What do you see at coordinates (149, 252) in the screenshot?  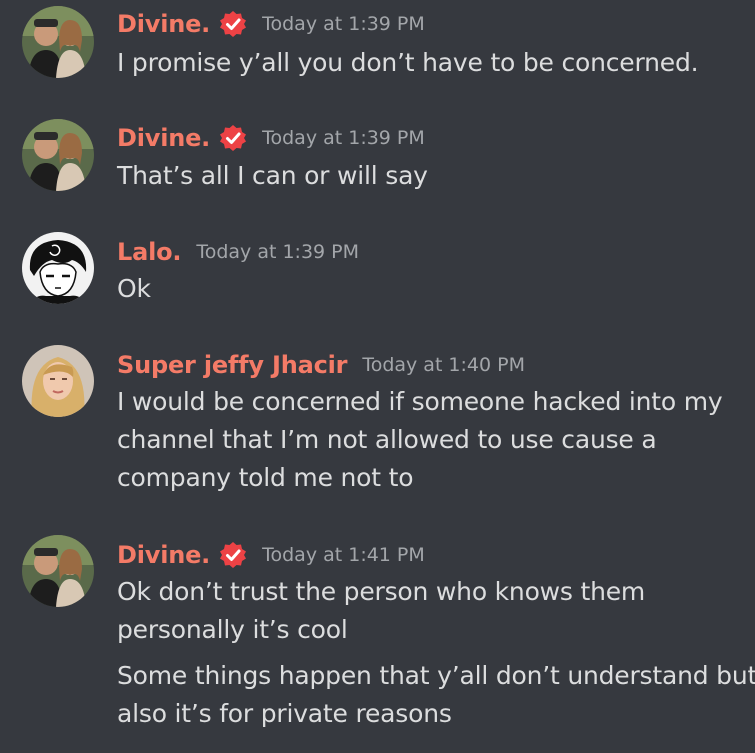 I see `author-name: Lalo.` at bounding box center [149, 252].